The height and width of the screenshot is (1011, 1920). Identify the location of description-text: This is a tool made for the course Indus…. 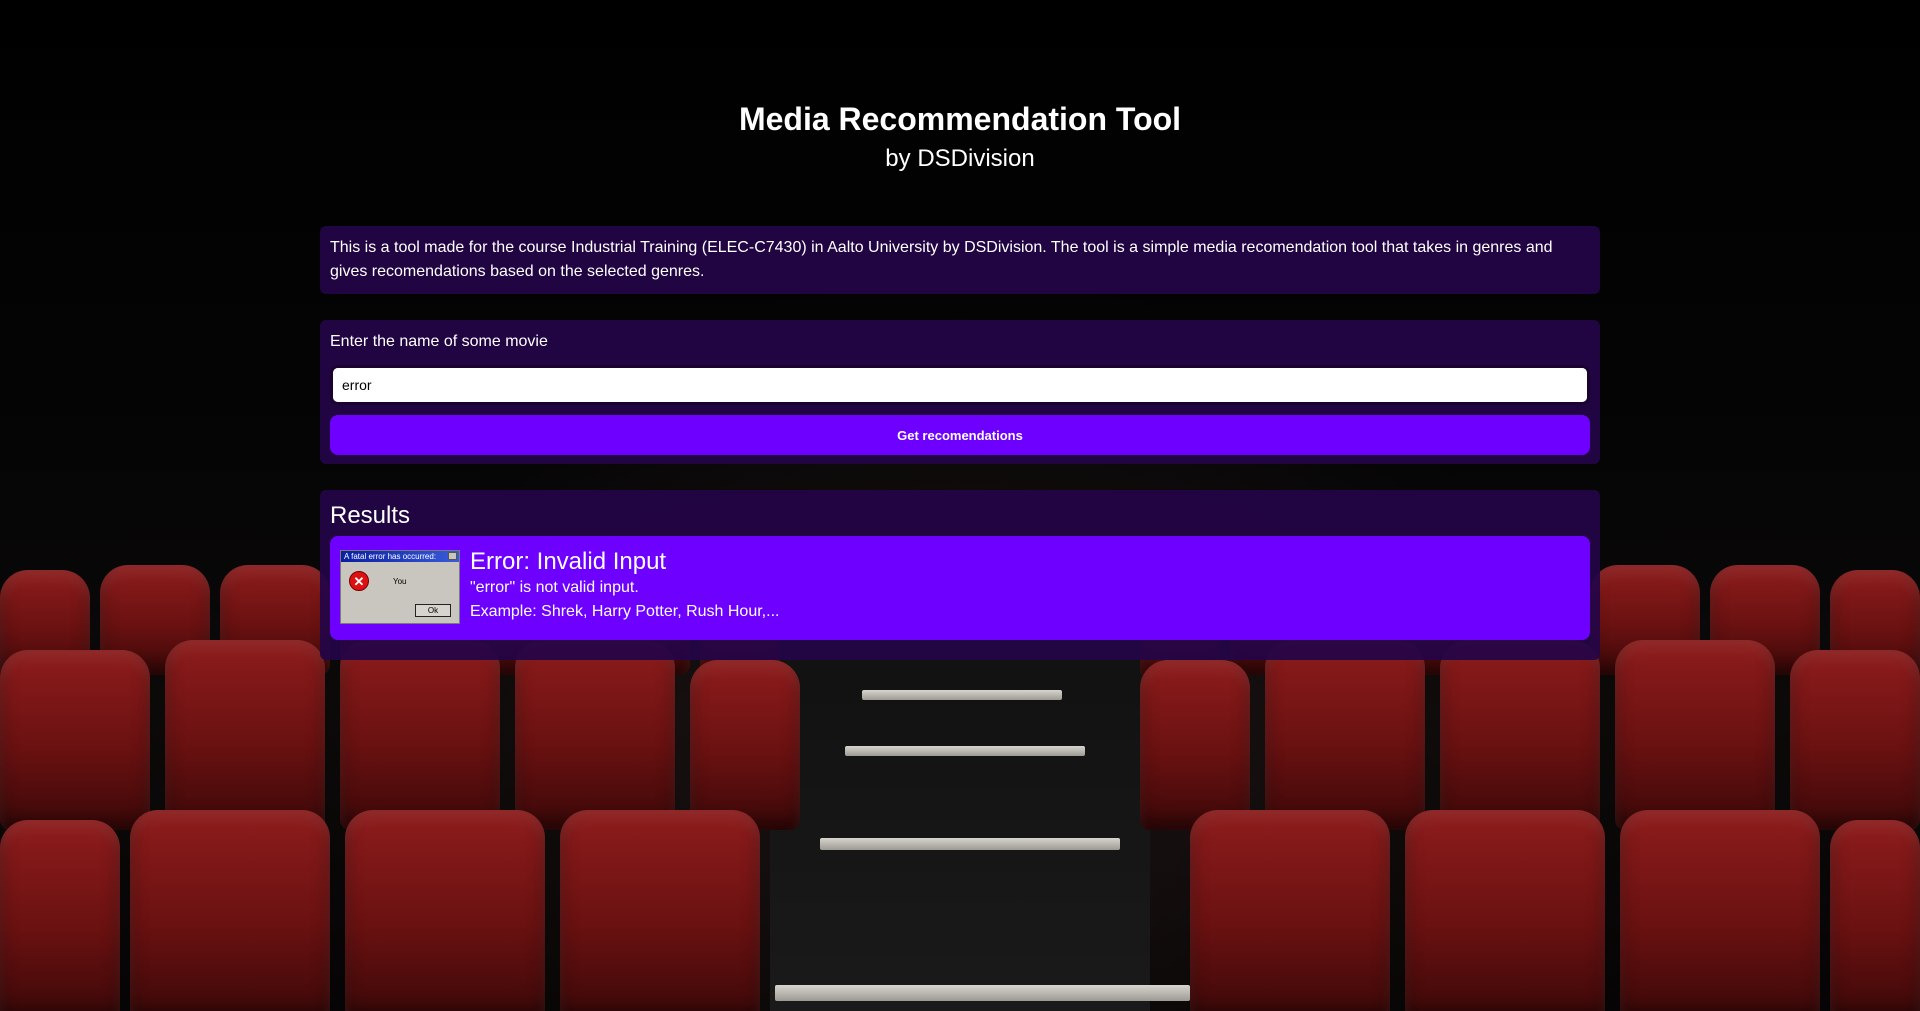
(941, 259).